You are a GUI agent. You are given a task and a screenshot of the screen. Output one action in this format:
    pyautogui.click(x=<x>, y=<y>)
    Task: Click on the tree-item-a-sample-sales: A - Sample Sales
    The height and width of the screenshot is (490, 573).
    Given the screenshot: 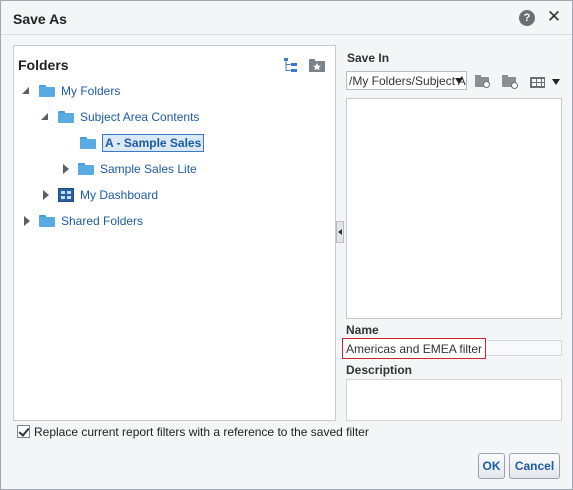 What is the action you would take?
    pyautogui.click(x=133, y=143)
    